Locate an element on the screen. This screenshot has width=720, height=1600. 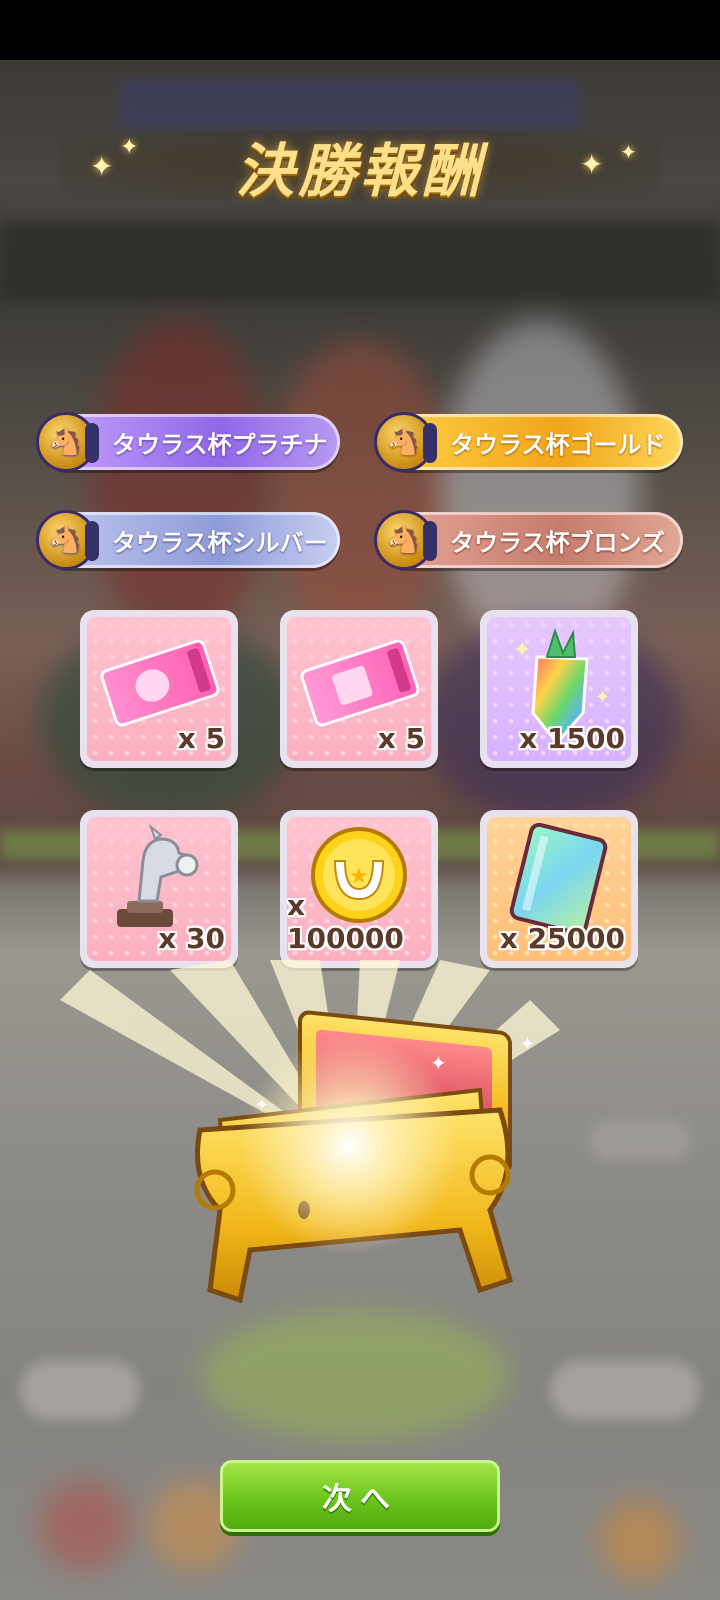
badge-label: タウラス杯ブロンズ is located at coordinates (558, 542).